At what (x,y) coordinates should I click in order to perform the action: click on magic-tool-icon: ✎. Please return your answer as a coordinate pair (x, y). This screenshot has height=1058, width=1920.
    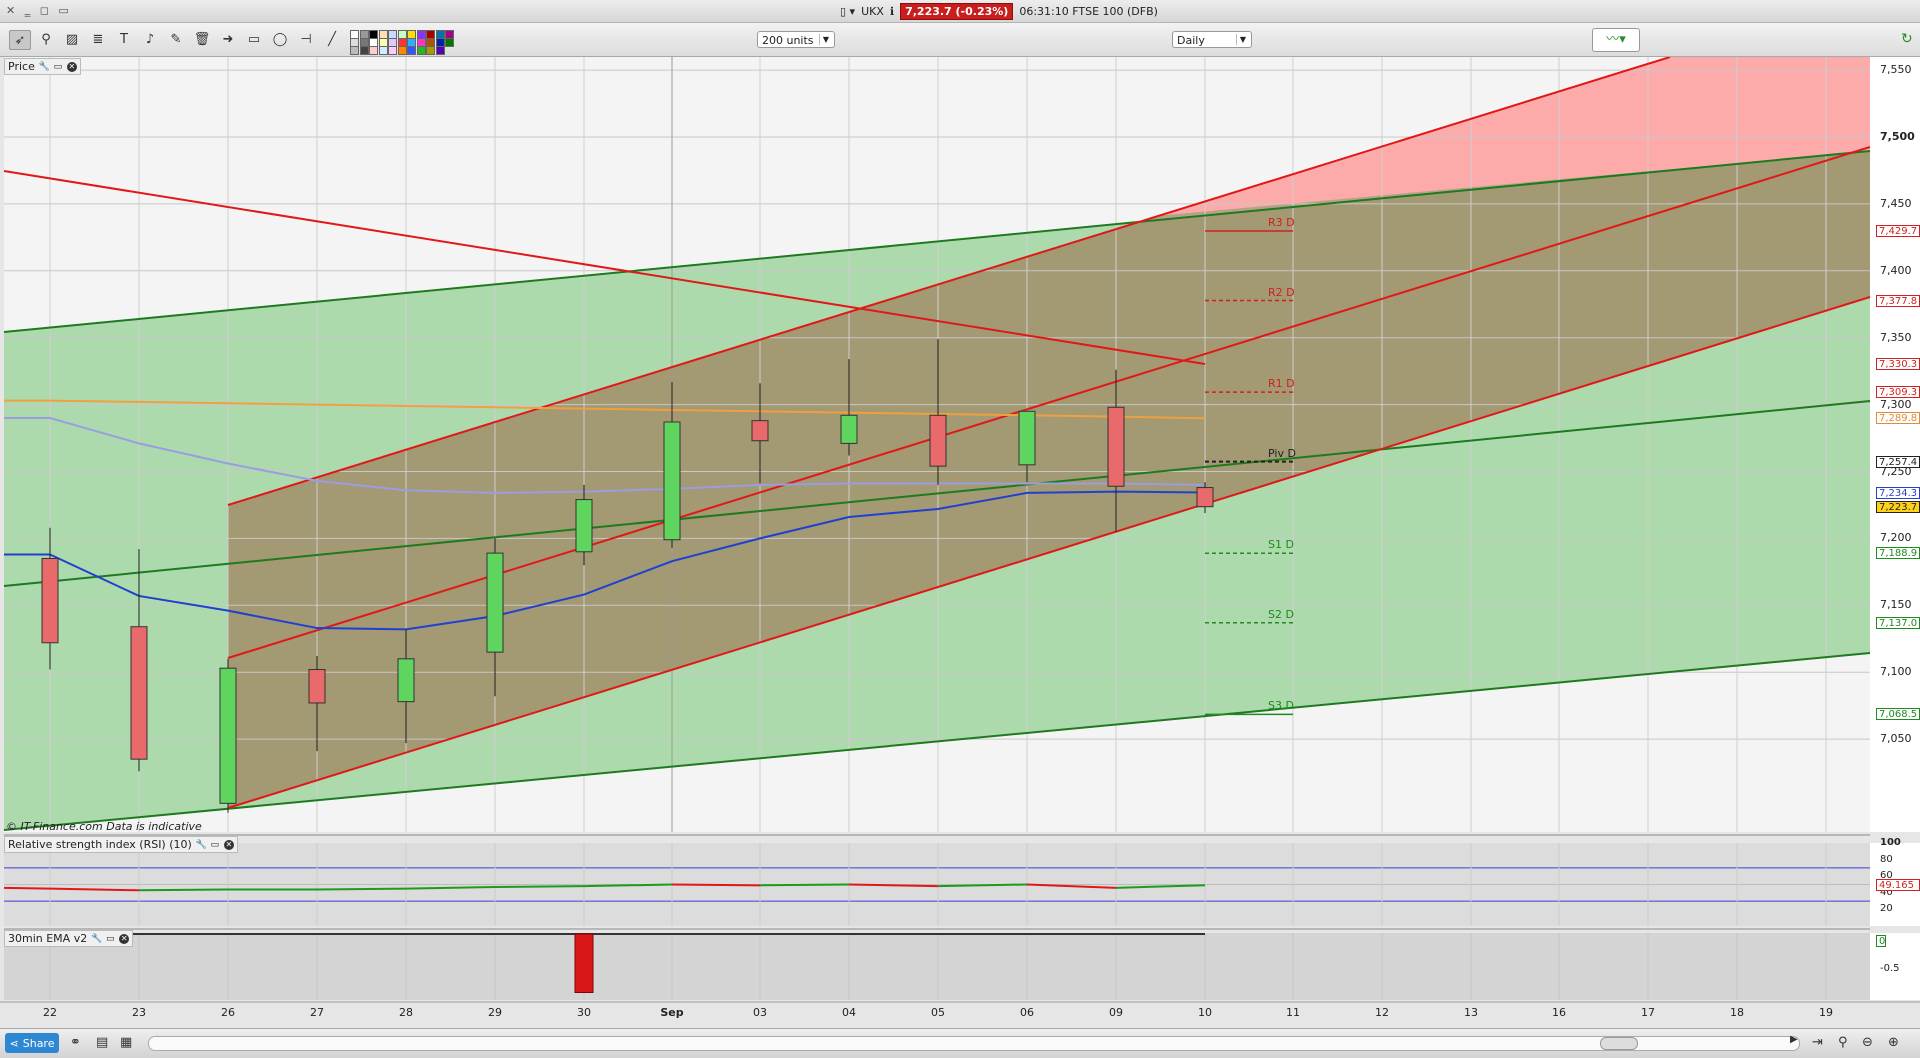
    Looking at the image, I should click on (176, 39).